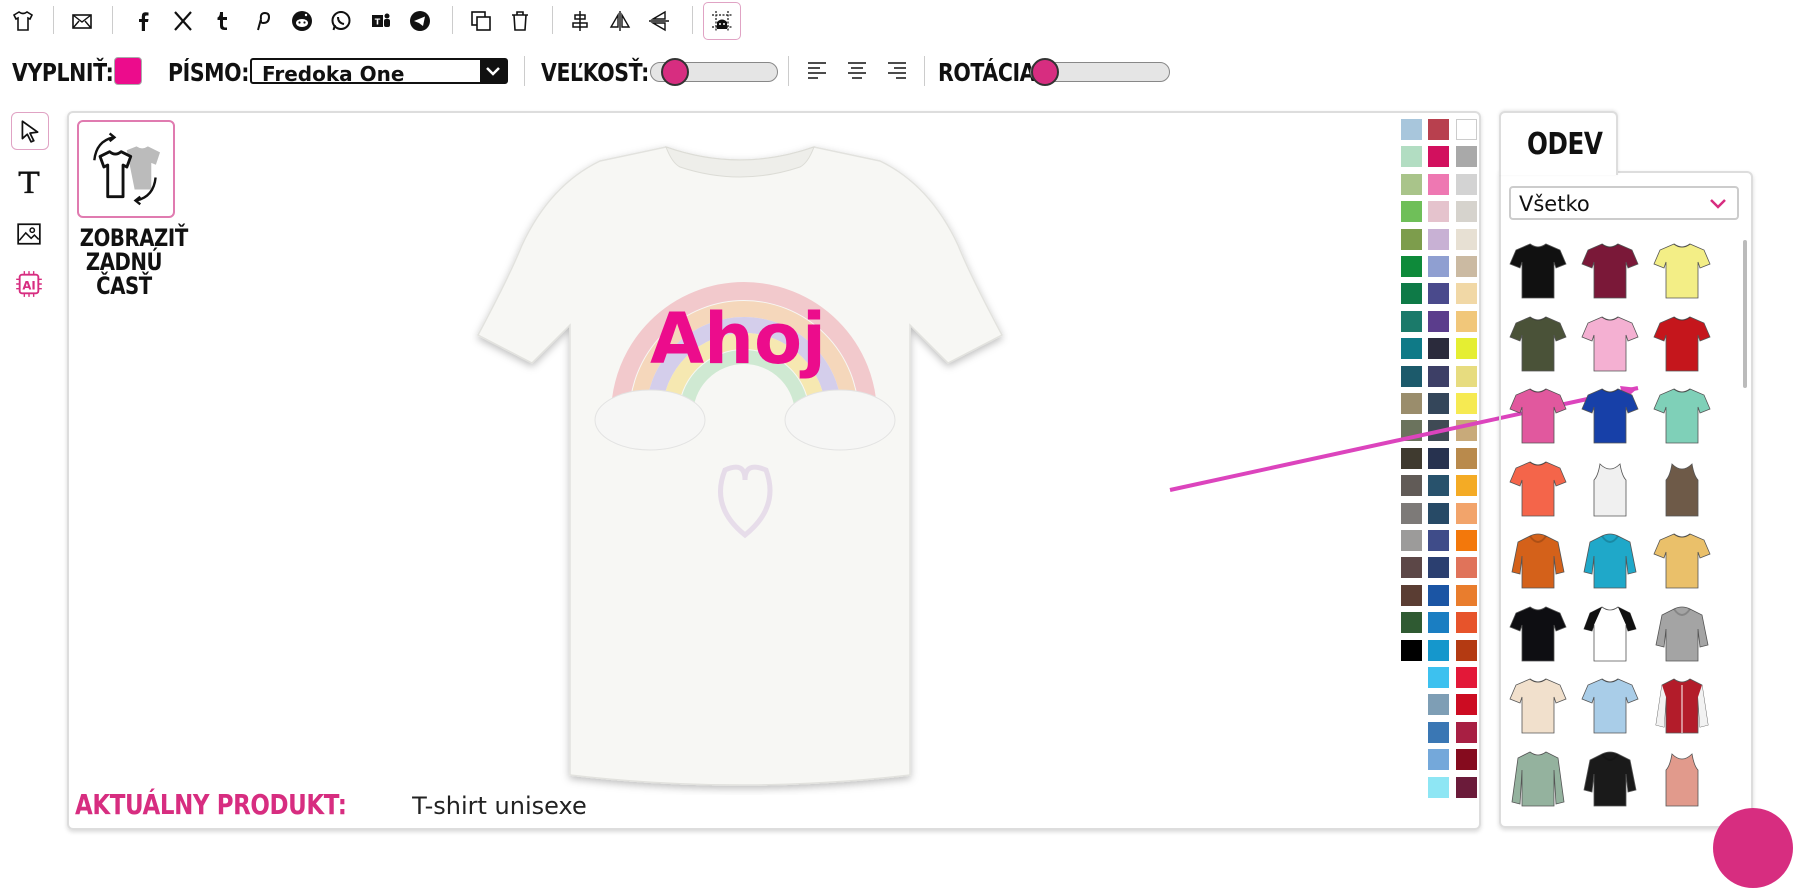  I want to click on dip-dye-tshirt-thumbnail, so click(1610, 706).